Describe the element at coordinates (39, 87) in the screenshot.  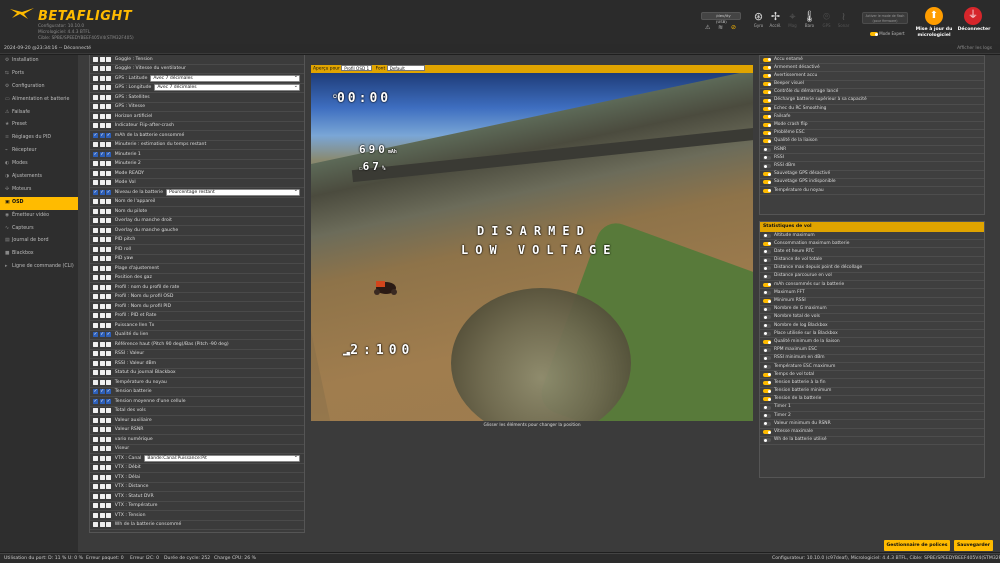
I see `sidebar-item-configuration: ⚙ Configuration` at that location.